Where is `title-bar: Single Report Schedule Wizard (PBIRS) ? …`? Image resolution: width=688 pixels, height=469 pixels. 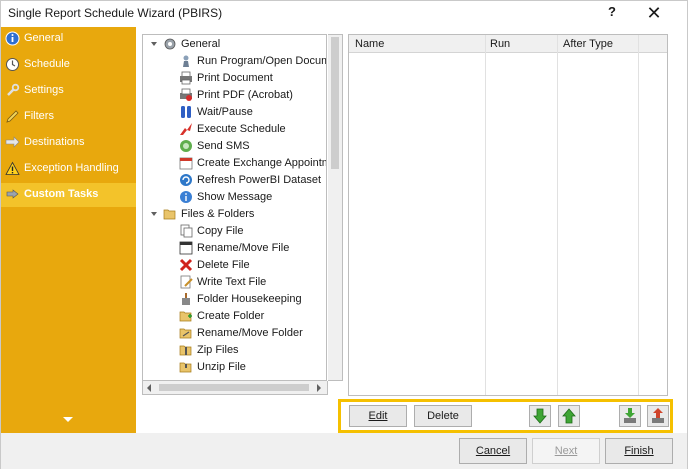 title-bar: Single Report Schedule Wizard (PBIRS) ? … is located at coordinates (344, 14).